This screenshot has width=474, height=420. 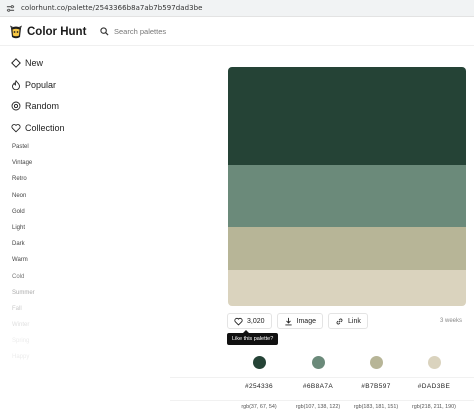 What do you see at coordinates (23, 200) in the screenshot?
I see `category-neon: Neon` at bounding box center [23, 200].